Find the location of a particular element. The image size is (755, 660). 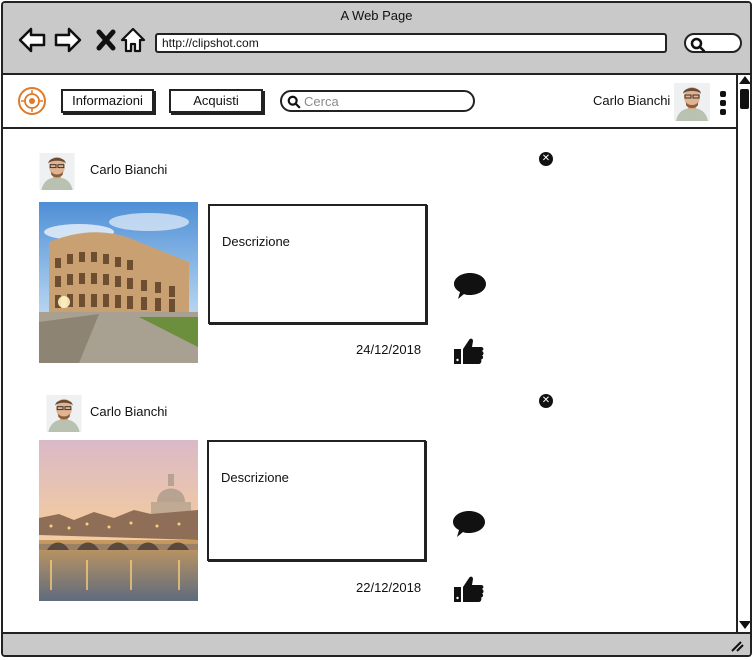

post-date: 24/12/2018 is located at coordinates (389, 349).